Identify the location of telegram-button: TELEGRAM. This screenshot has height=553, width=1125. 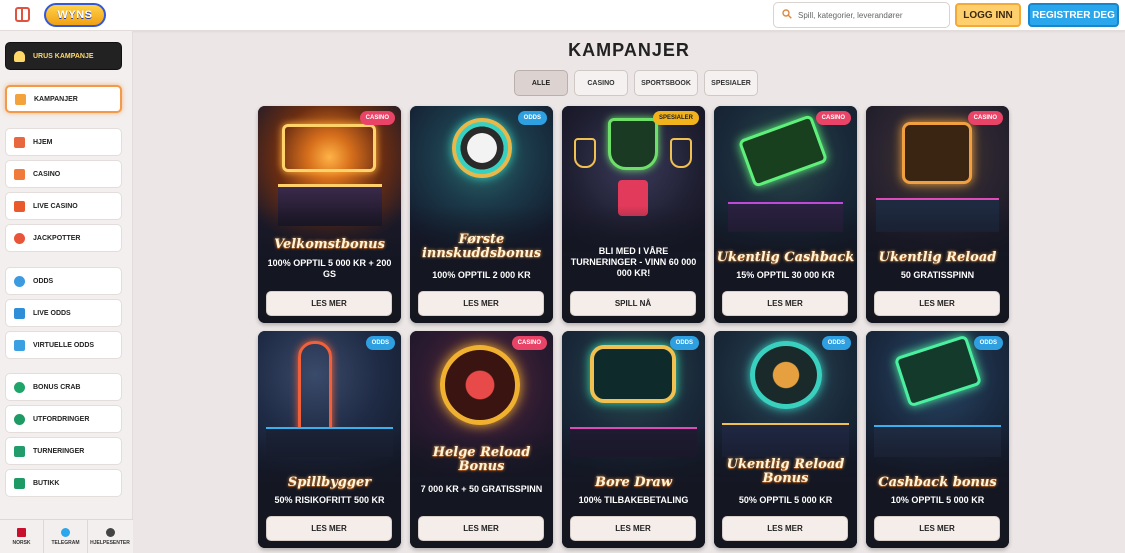
(66, 536).